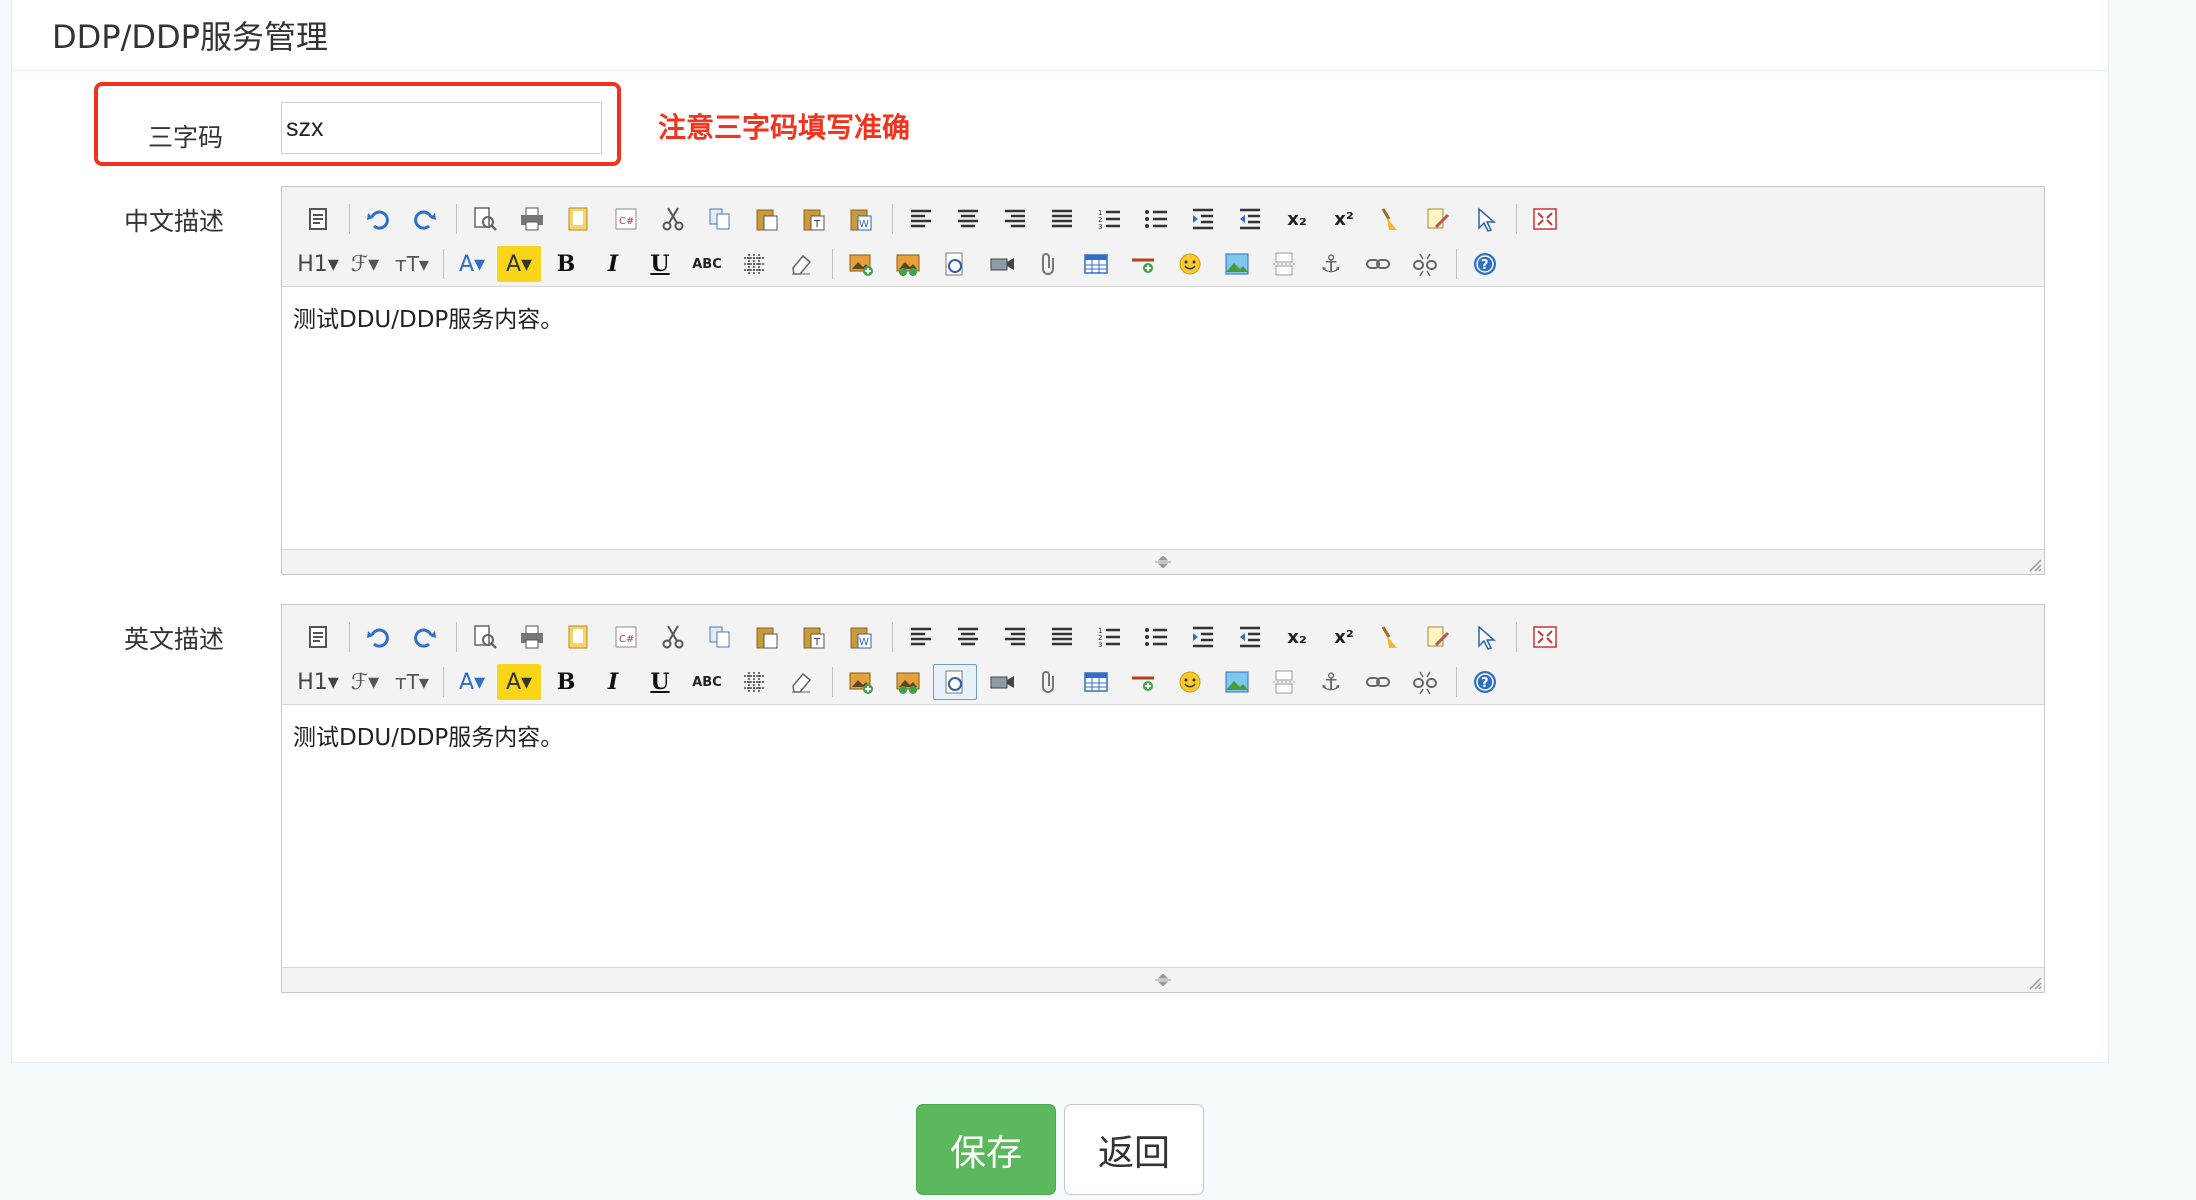 The height and width of the screenshot is (1200, 2196). I want to click on ordered-list-icon: 123, so click(1109, 637).